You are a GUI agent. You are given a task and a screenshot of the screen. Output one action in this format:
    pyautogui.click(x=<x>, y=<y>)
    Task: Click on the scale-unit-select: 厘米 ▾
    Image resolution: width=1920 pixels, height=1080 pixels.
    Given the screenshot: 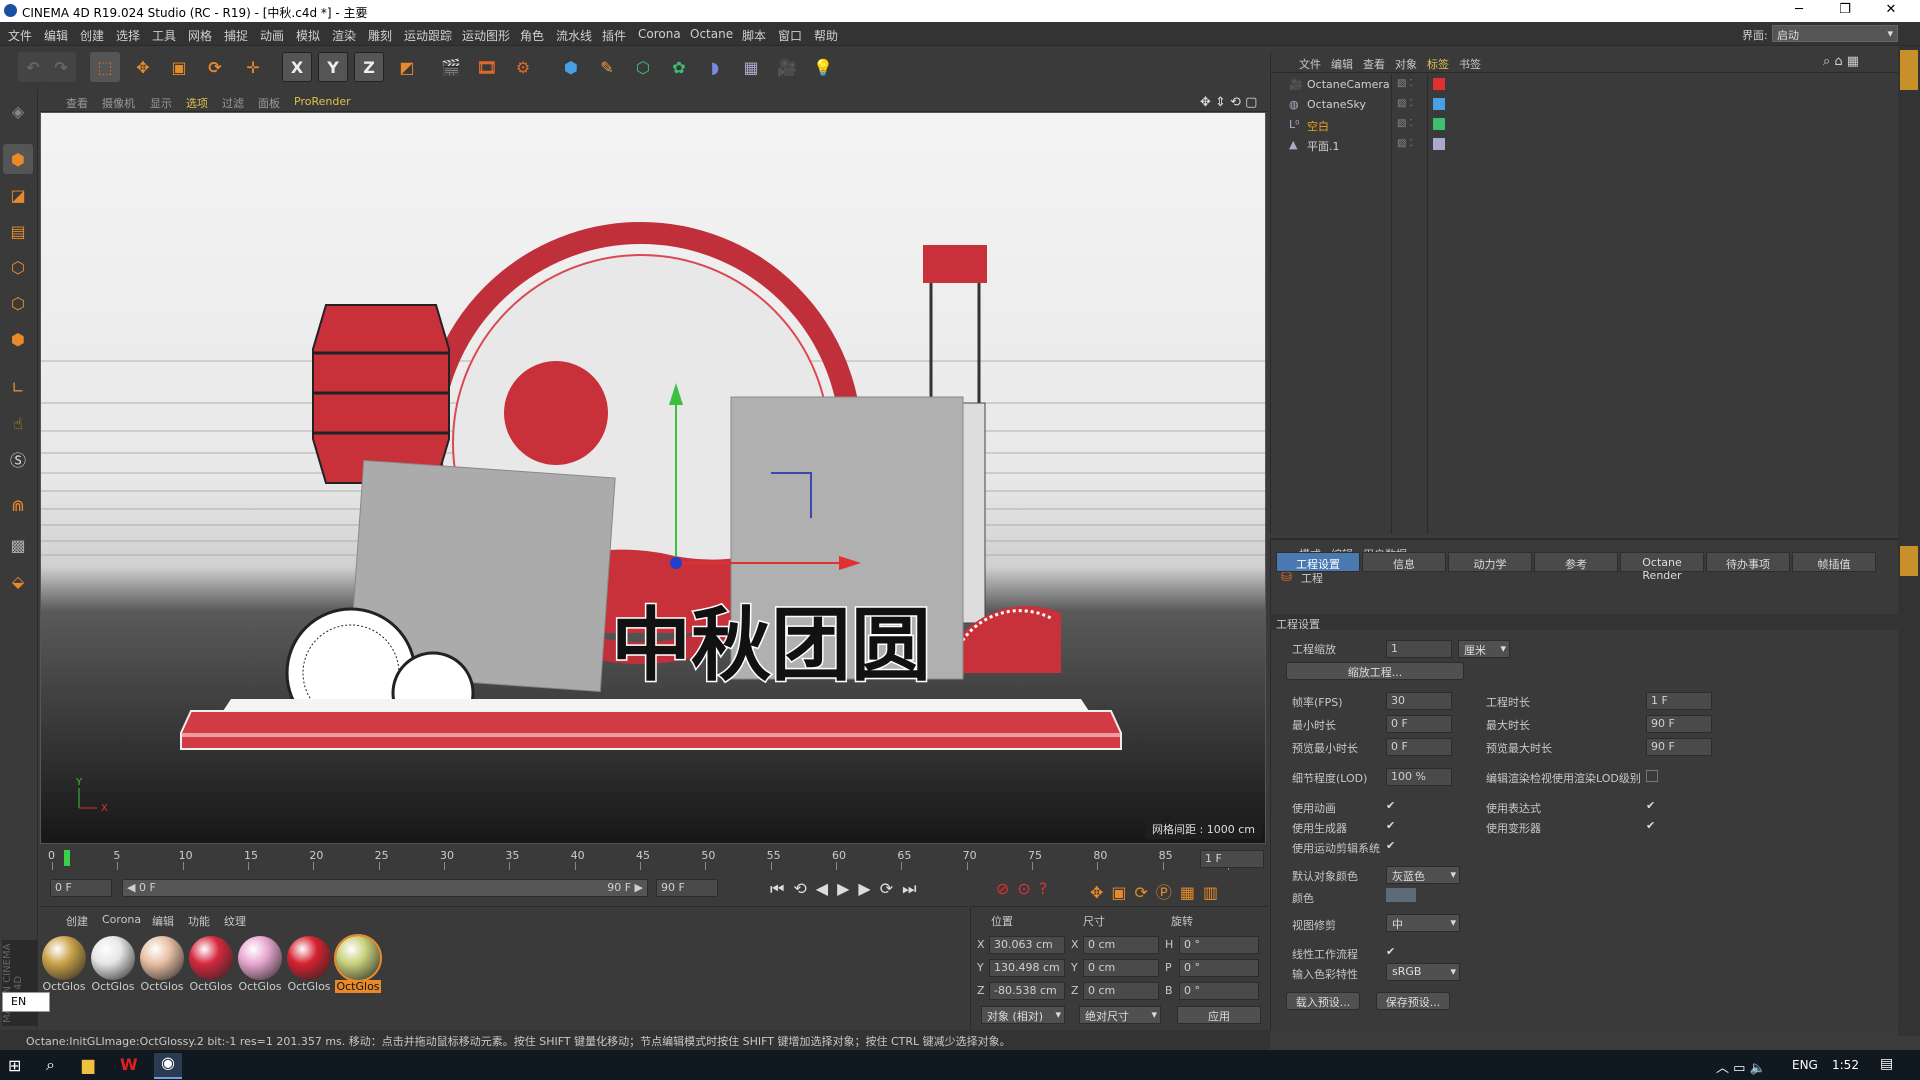 What is the action you would take?
    pyautogui.click(x=1484, y=649)
    